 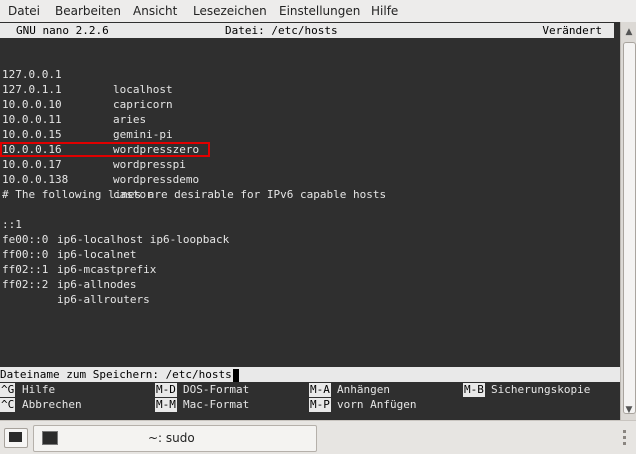 I want to click on shortcut-key-backup: M-B, so click(x=474, y=390).